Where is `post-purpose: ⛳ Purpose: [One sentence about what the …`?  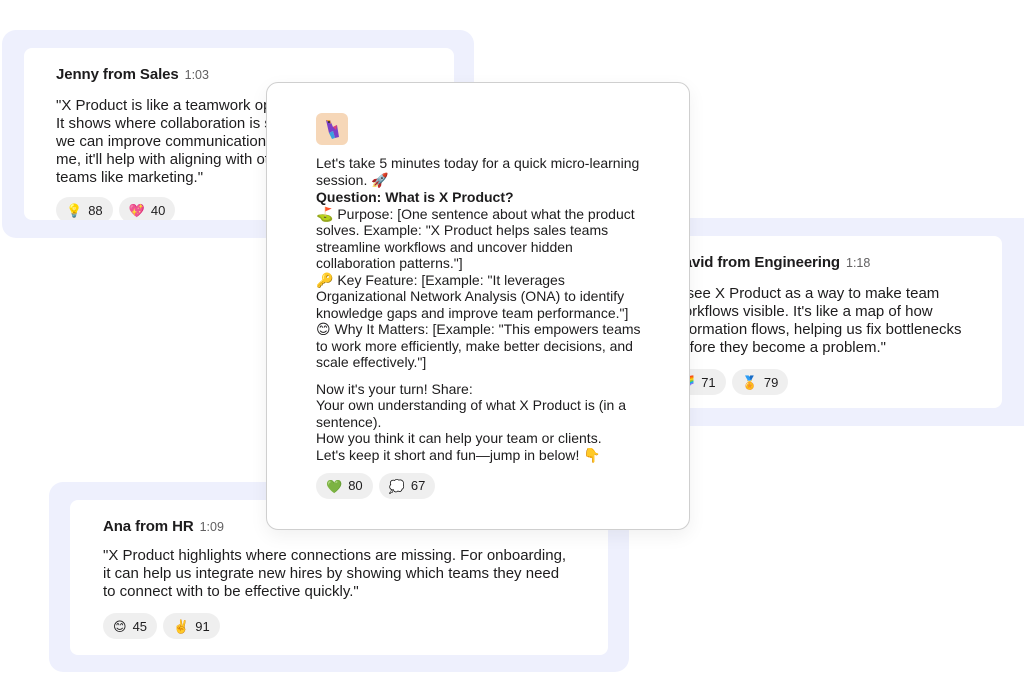
post-purpose: ⛳ Purpose: [One sentence about what the … is located at coordinates (475, 238).